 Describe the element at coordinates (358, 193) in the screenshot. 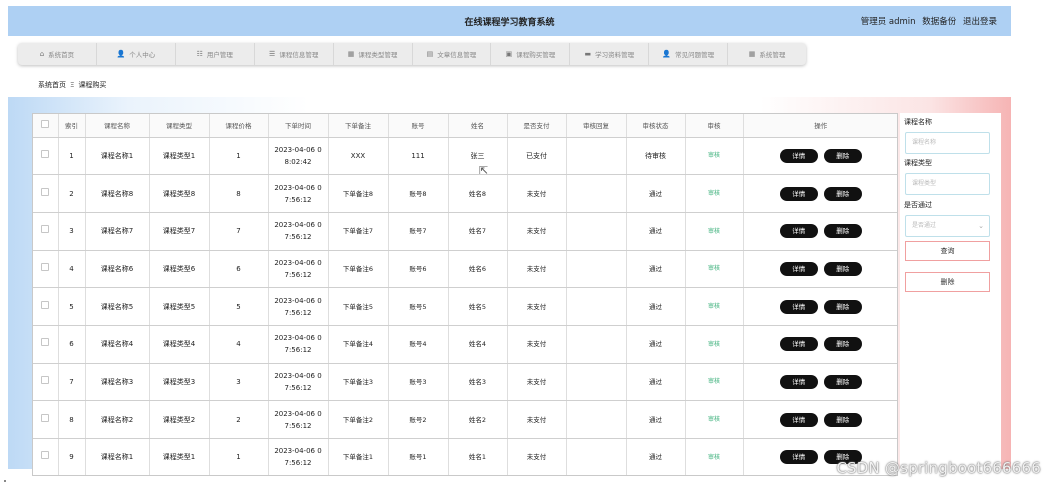

I see `cell-note: 下单备注8` at that location.